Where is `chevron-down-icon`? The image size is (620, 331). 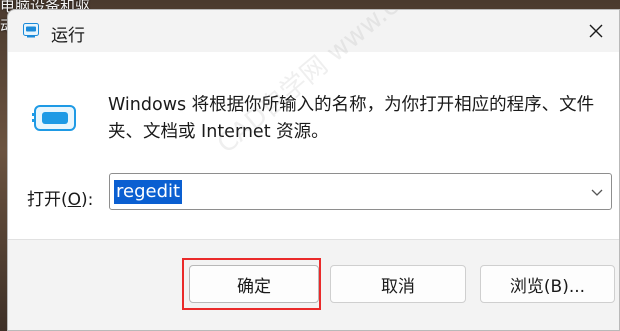 chevron-down-icon is located at coordinates (597, 192).